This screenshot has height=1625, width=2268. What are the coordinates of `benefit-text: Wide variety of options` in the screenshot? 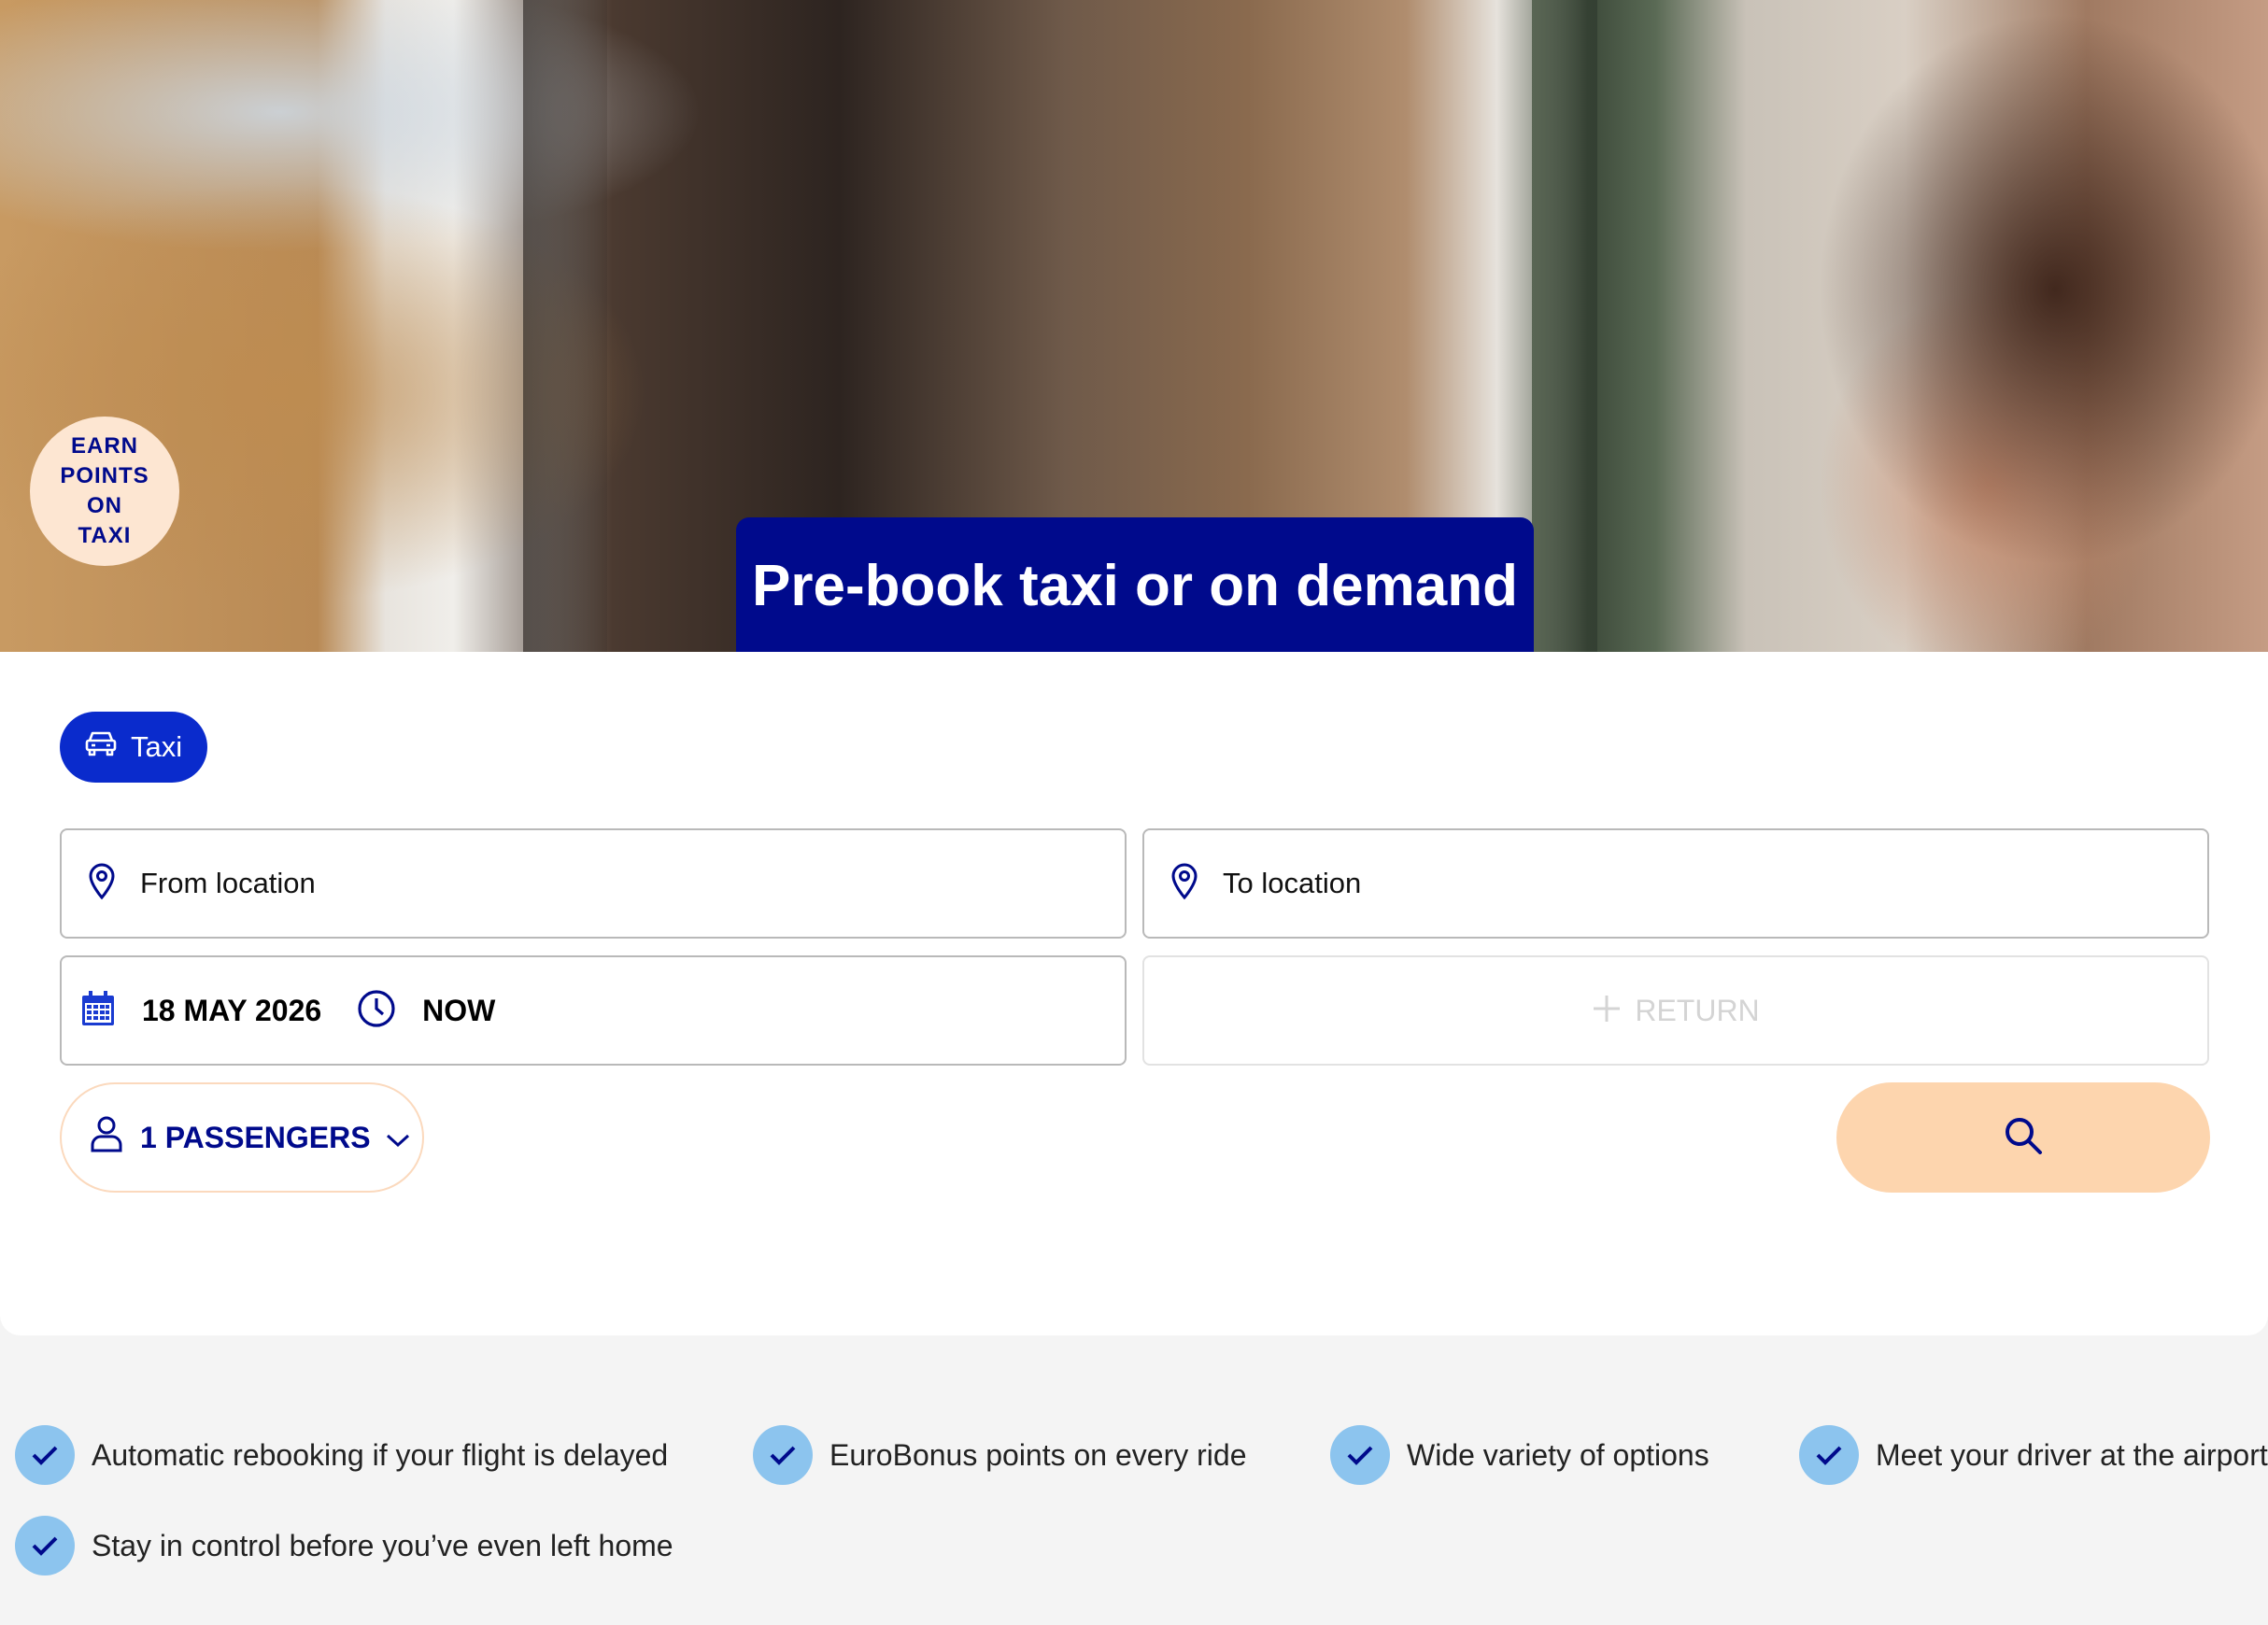 It's located at (1558, 1454).